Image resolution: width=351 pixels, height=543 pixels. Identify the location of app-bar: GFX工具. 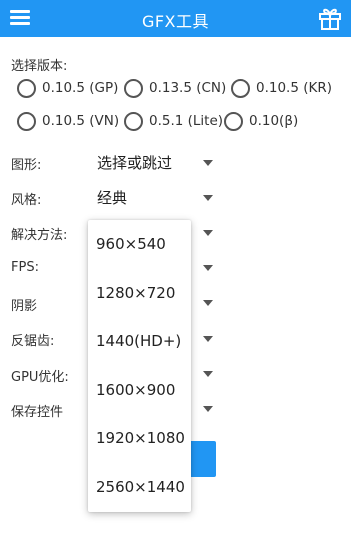
(175, 18).